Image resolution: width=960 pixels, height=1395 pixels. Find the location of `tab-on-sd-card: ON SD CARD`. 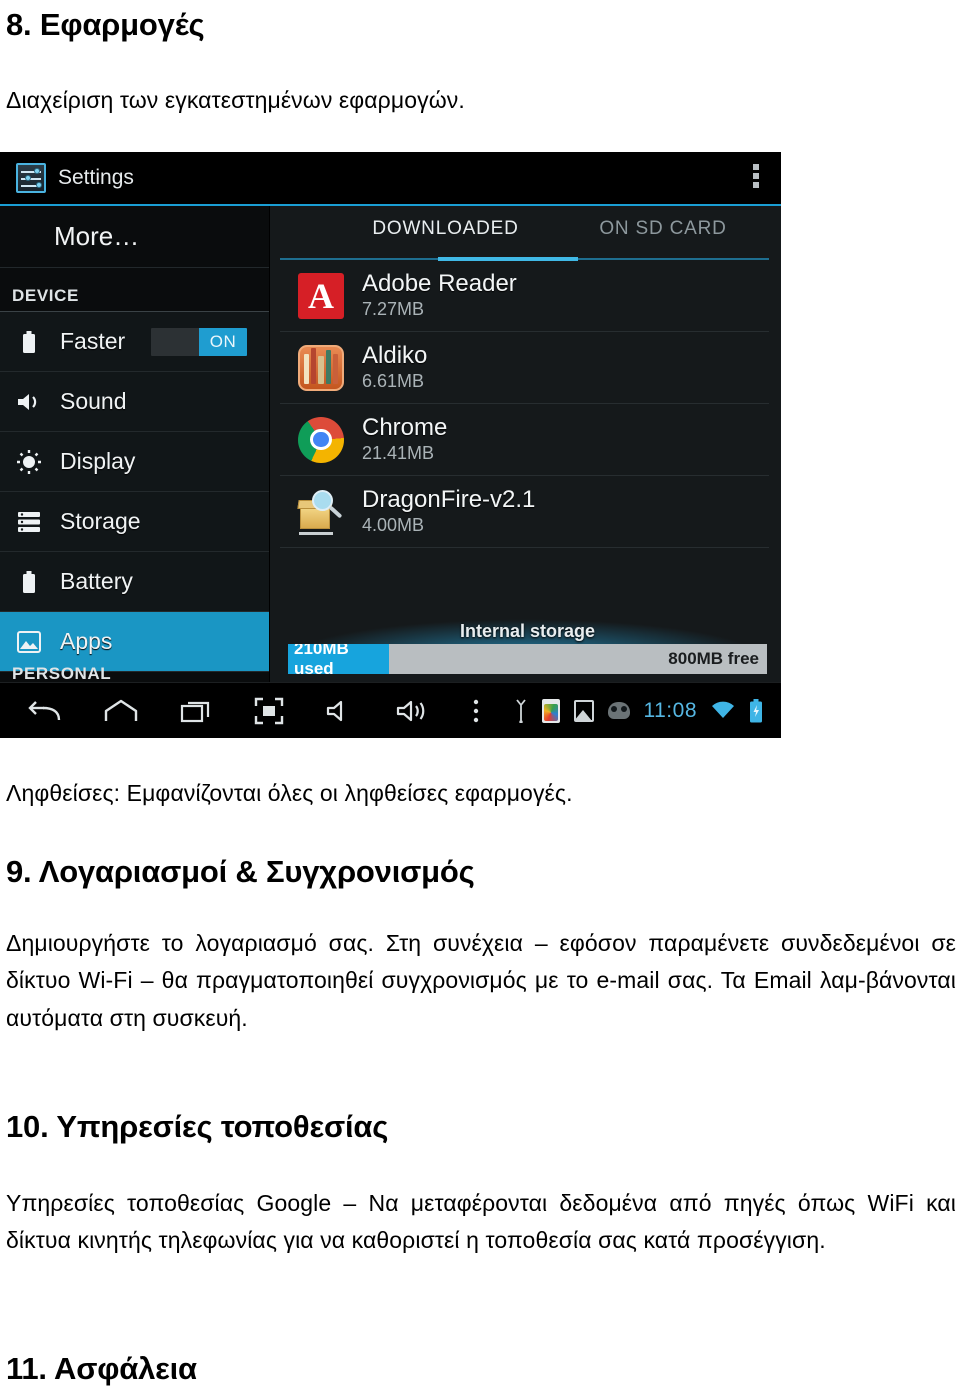

tab-on-sd-card: ON SD CARD is located at coordinates (663, 234).